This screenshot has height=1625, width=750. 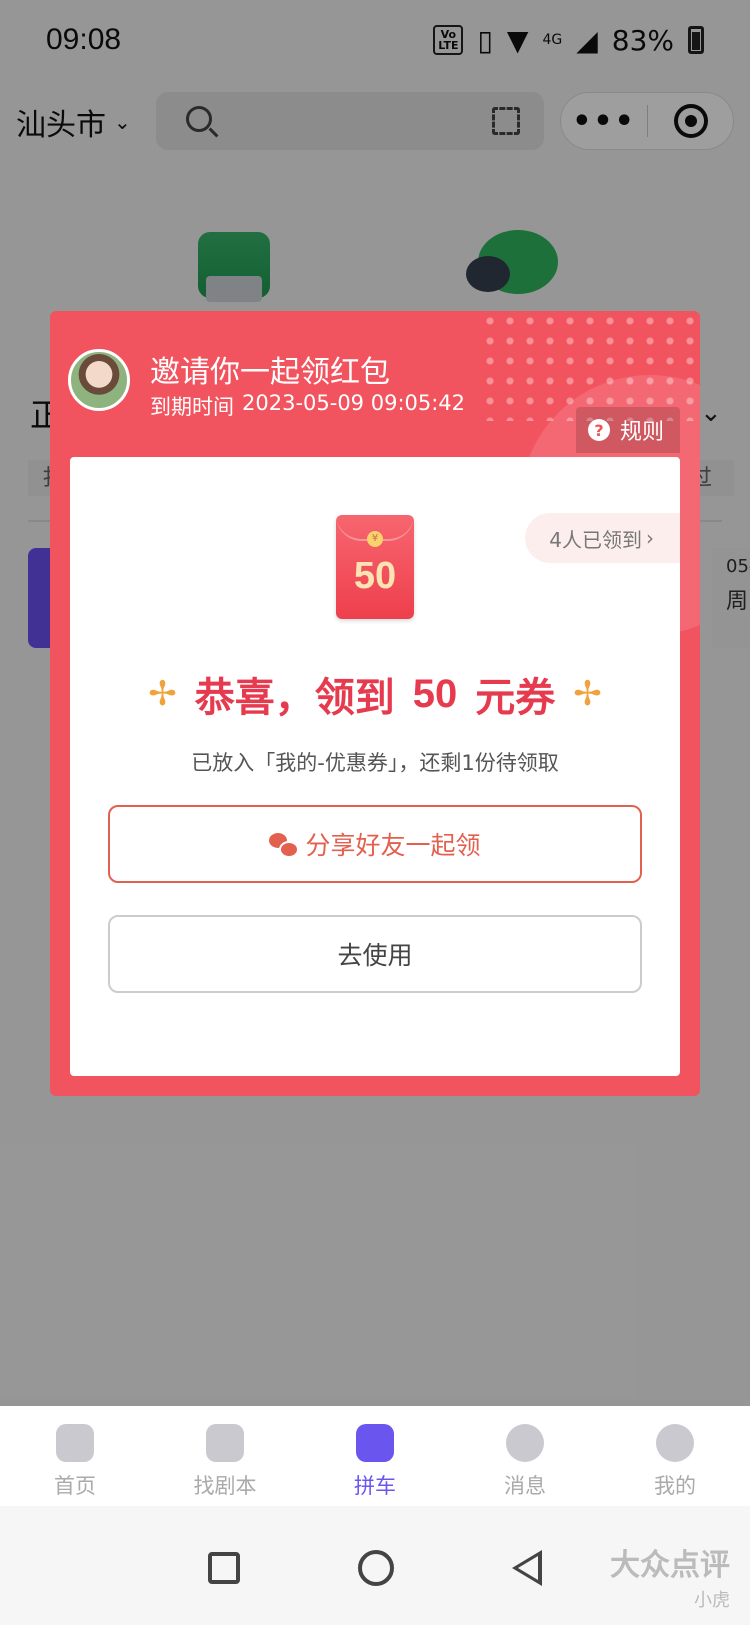 I want to click on use-button-label: 去使用, so click(x=375, y=955).